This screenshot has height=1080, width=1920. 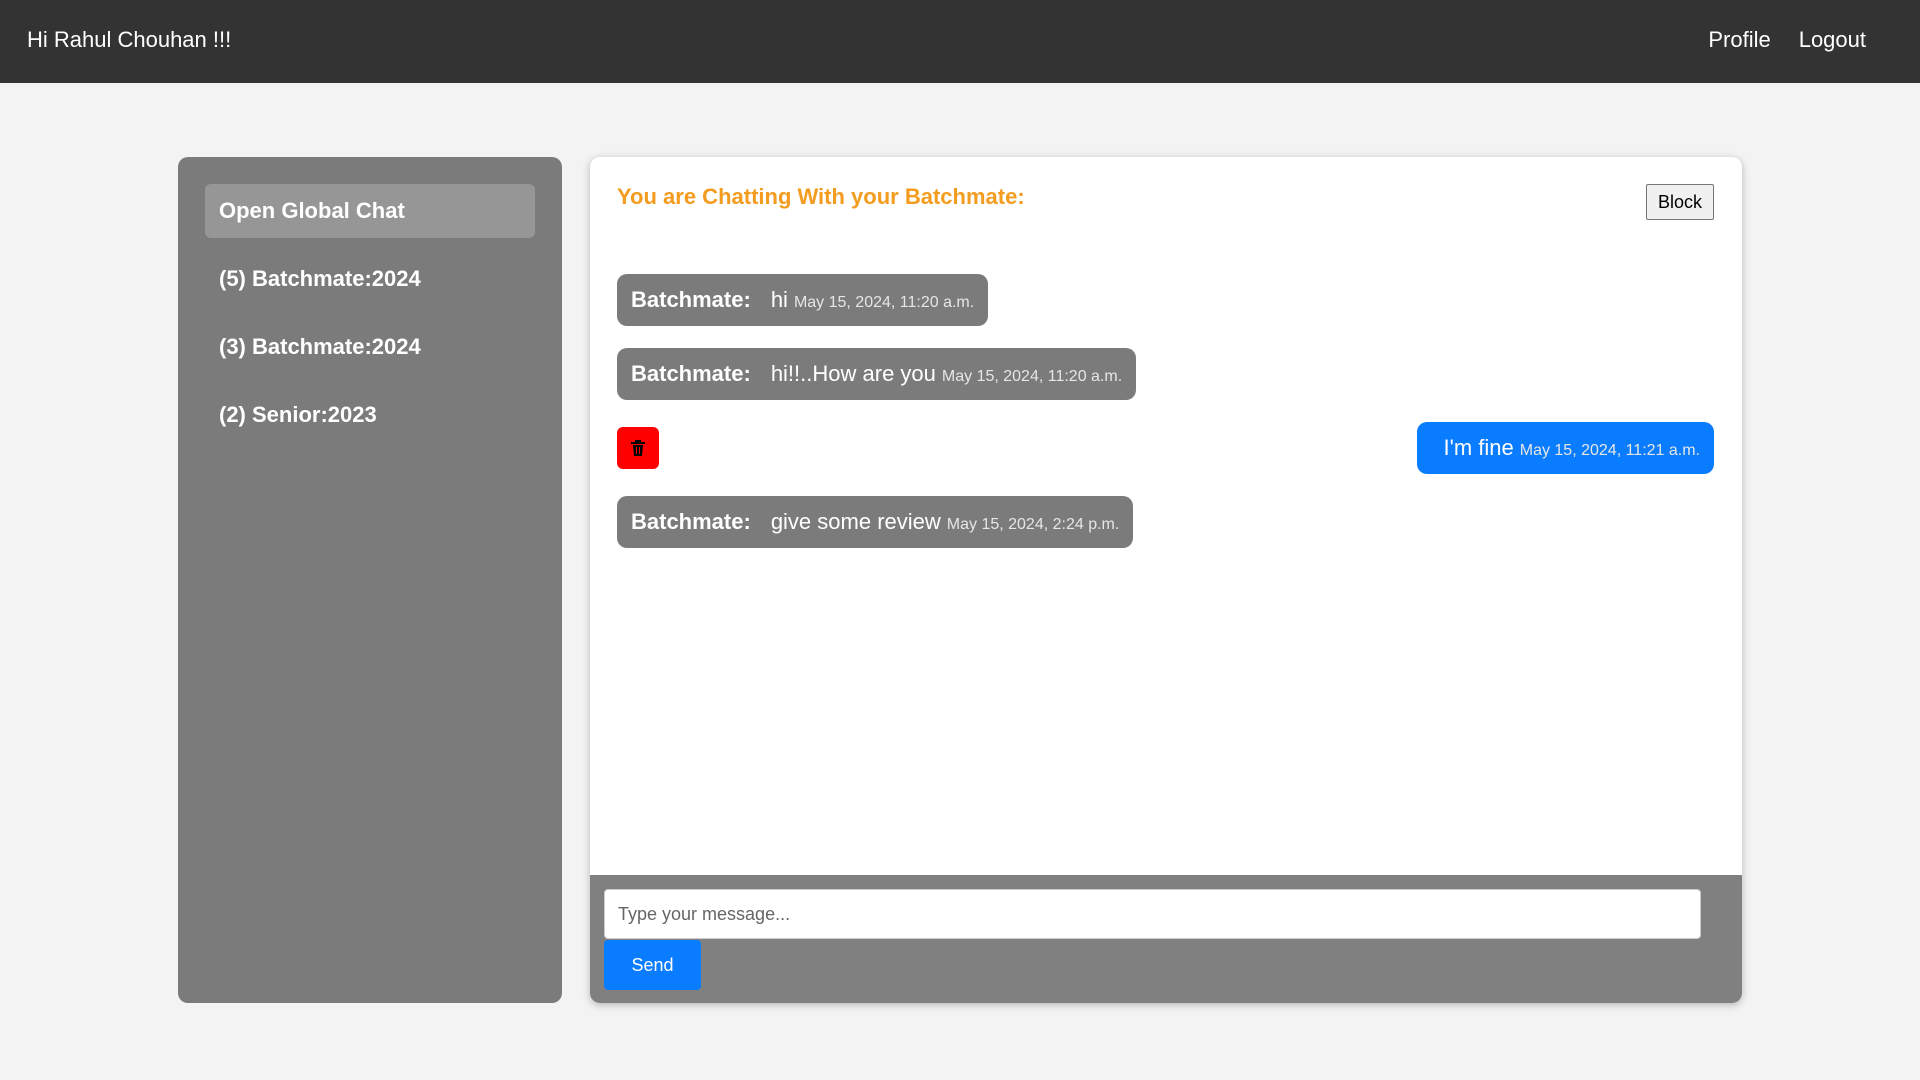 What do you see at coordinates (1832, 40) in the screenshot?
I see `logout-link: Logout` at bounding box center [1832, 40].